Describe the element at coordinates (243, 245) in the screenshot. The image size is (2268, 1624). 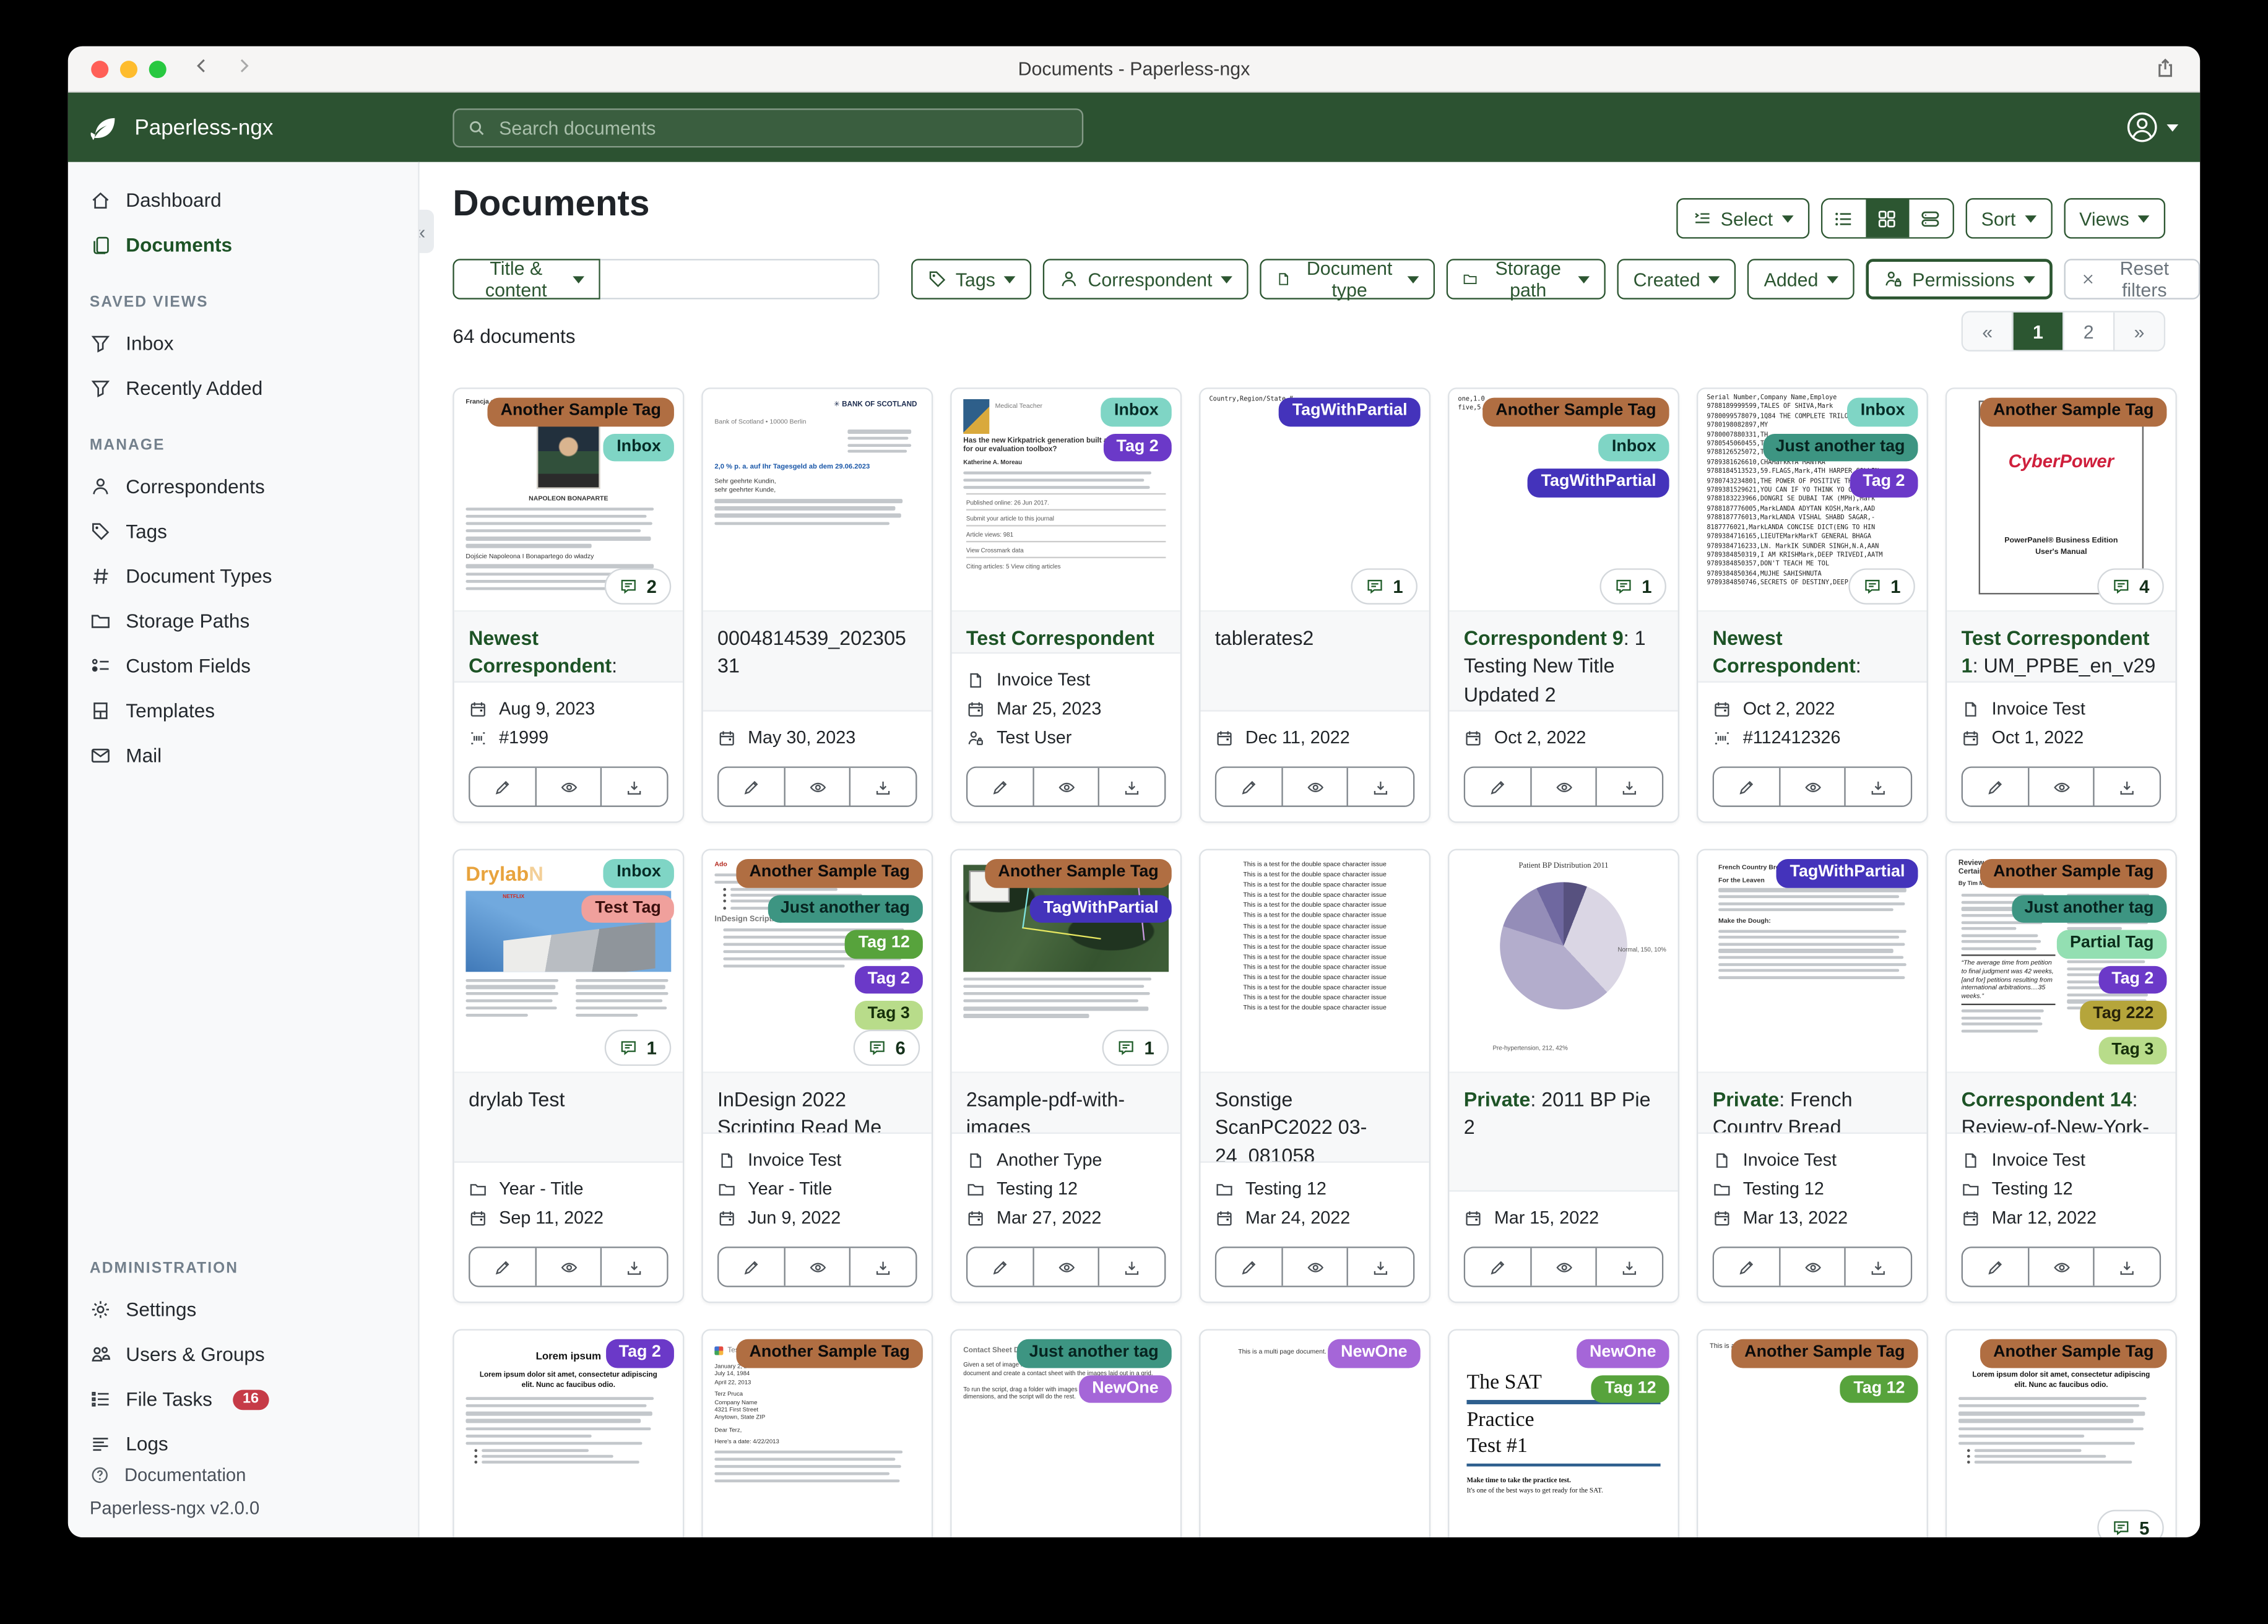
I see `sidebar-item-documents: Documents` at that location.